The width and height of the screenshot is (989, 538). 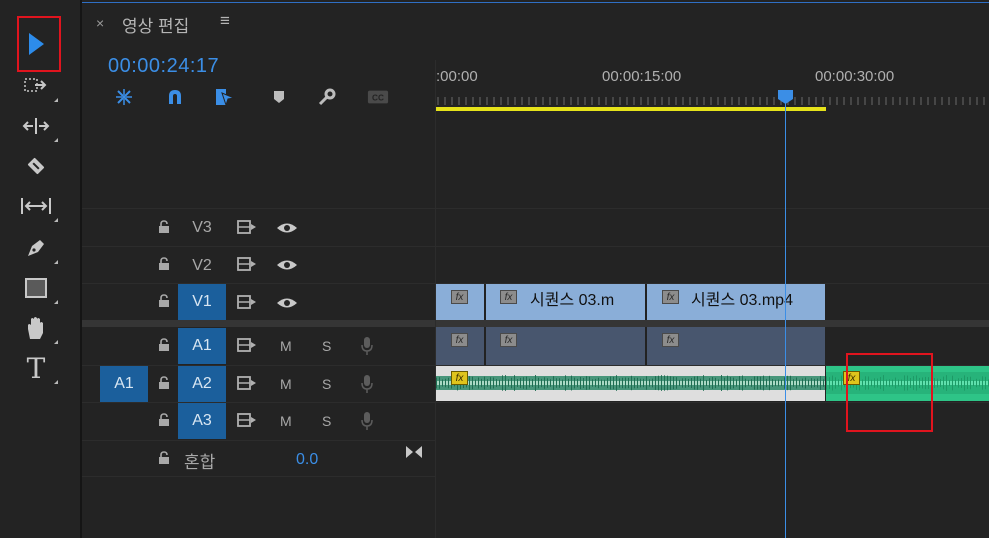 What do you see at coordinates (535, 323) in the screenshot?
I see `video-audio-divider` at bounding box center [535, 323].